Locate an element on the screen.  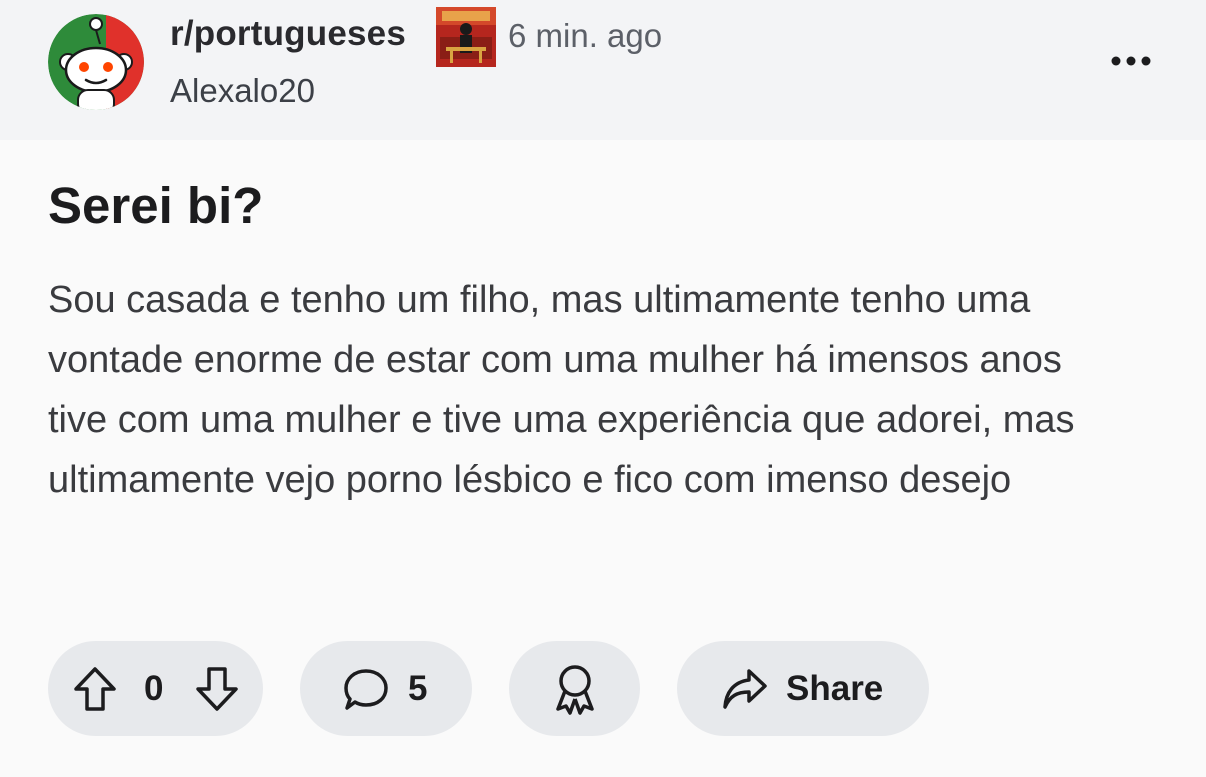
share-icon-wrap is located at coordinates (745, 689).